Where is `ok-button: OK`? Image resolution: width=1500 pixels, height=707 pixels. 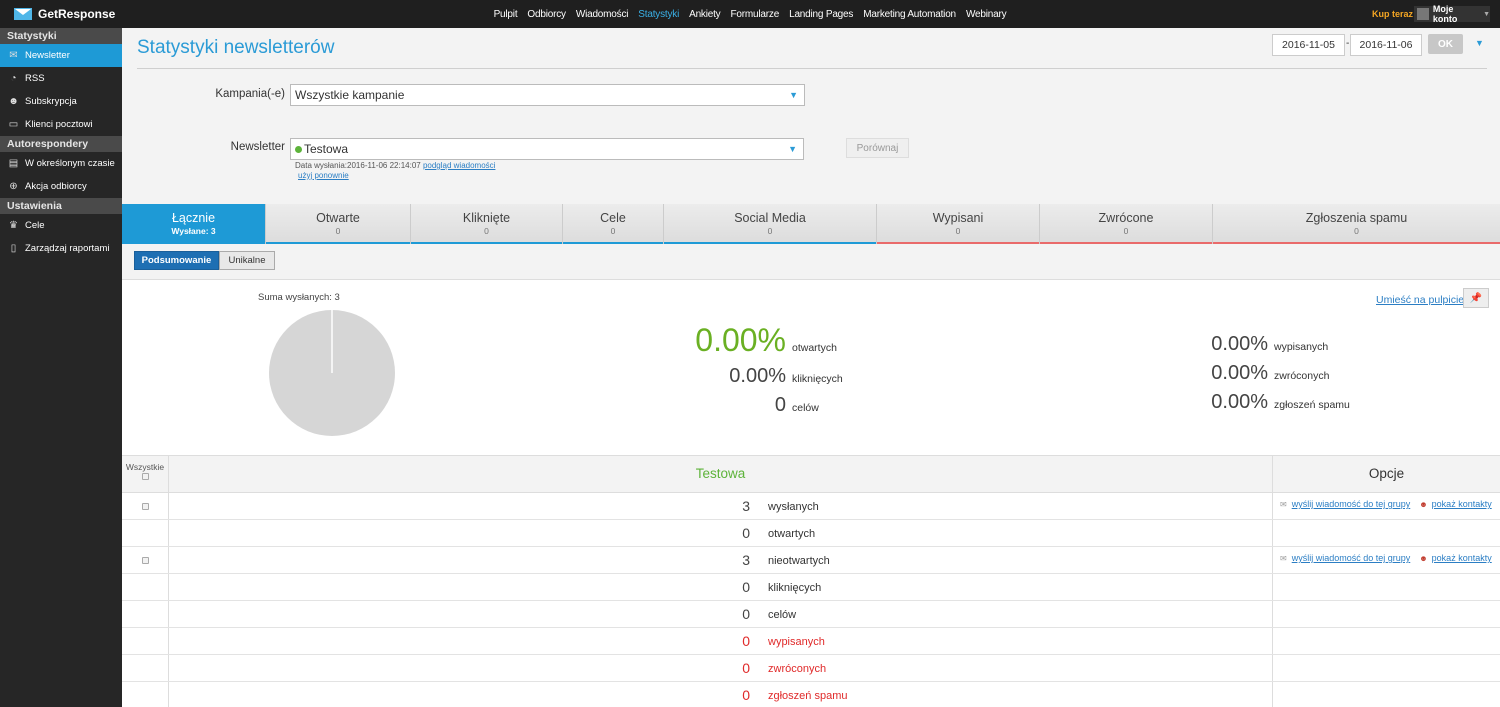 ok-button: OK is located at coordinates (1445, 44).